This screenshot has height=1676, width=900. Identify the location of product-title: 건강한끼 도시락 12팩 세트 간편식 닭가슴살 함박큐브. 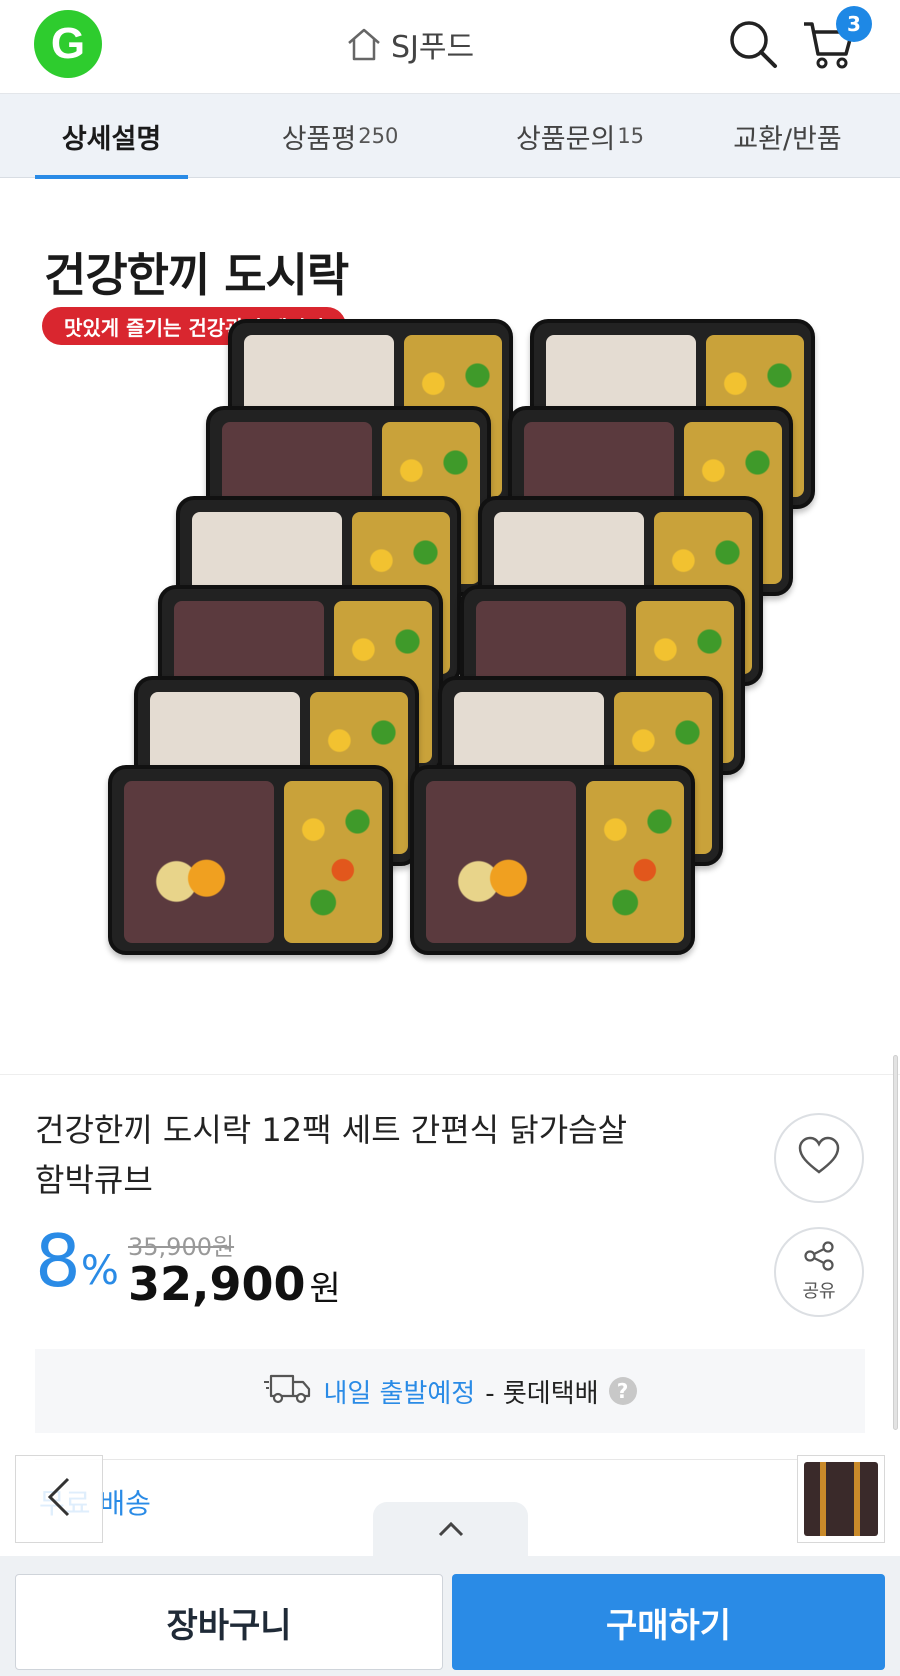
(355, 1155).